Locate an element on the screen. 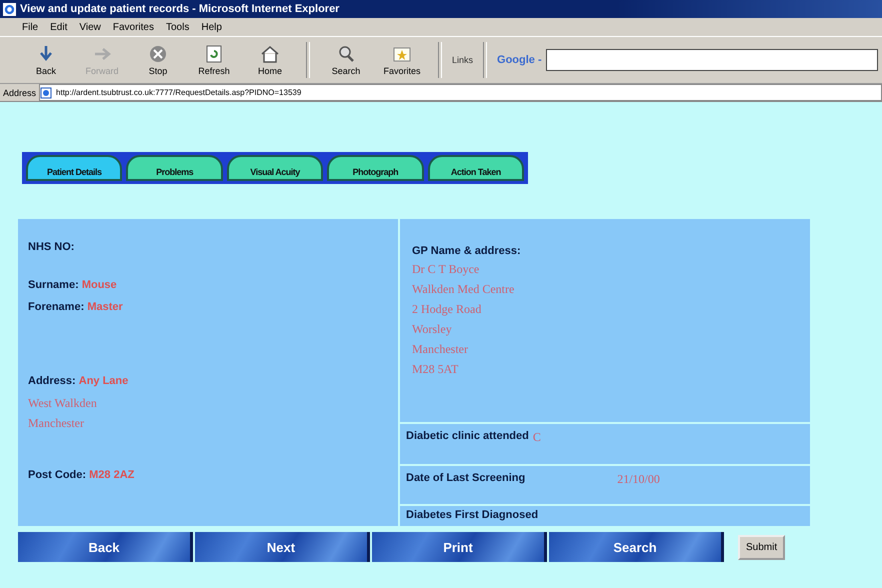  menu-item: Help is located at coordinates (211, 27).